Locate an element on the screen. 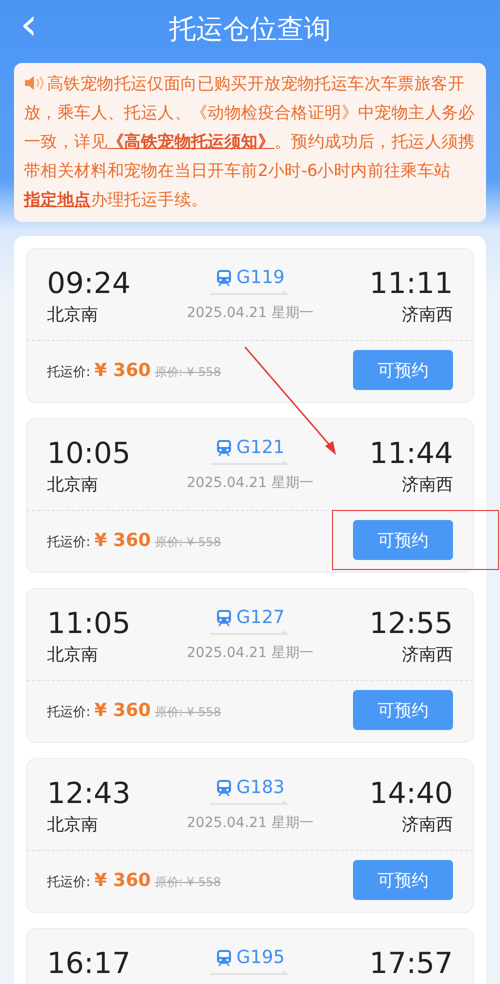 This screenshot has height=984, width=500. arrival-time: 14:40 is located at coordinates (411, 793).